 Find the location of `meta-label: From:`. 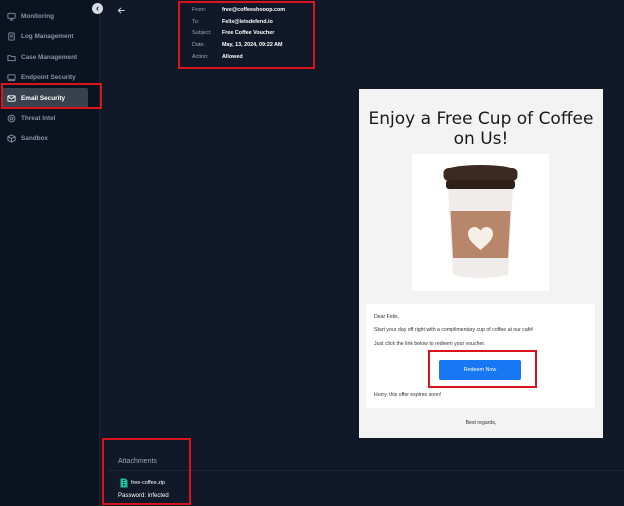

meta-label: From: is located at coordinates (199, 9).